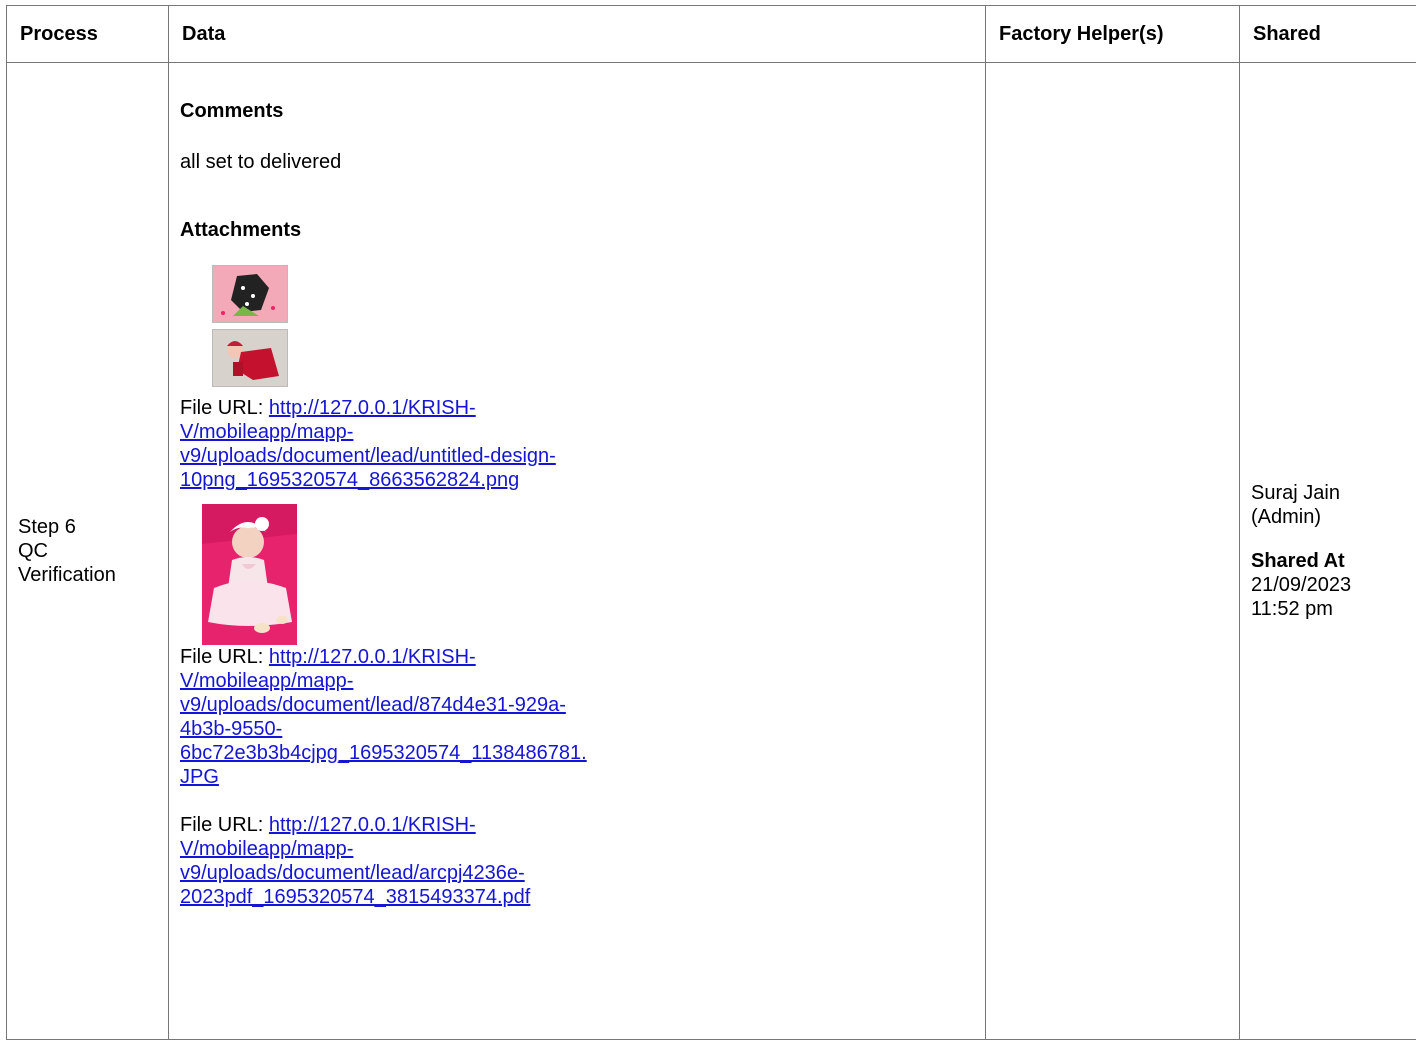 This screenshot has width=1416, height=1040. I want to click on file-url-link-3-part-2: V/mobileapp/mapp-, so click(266, 849).